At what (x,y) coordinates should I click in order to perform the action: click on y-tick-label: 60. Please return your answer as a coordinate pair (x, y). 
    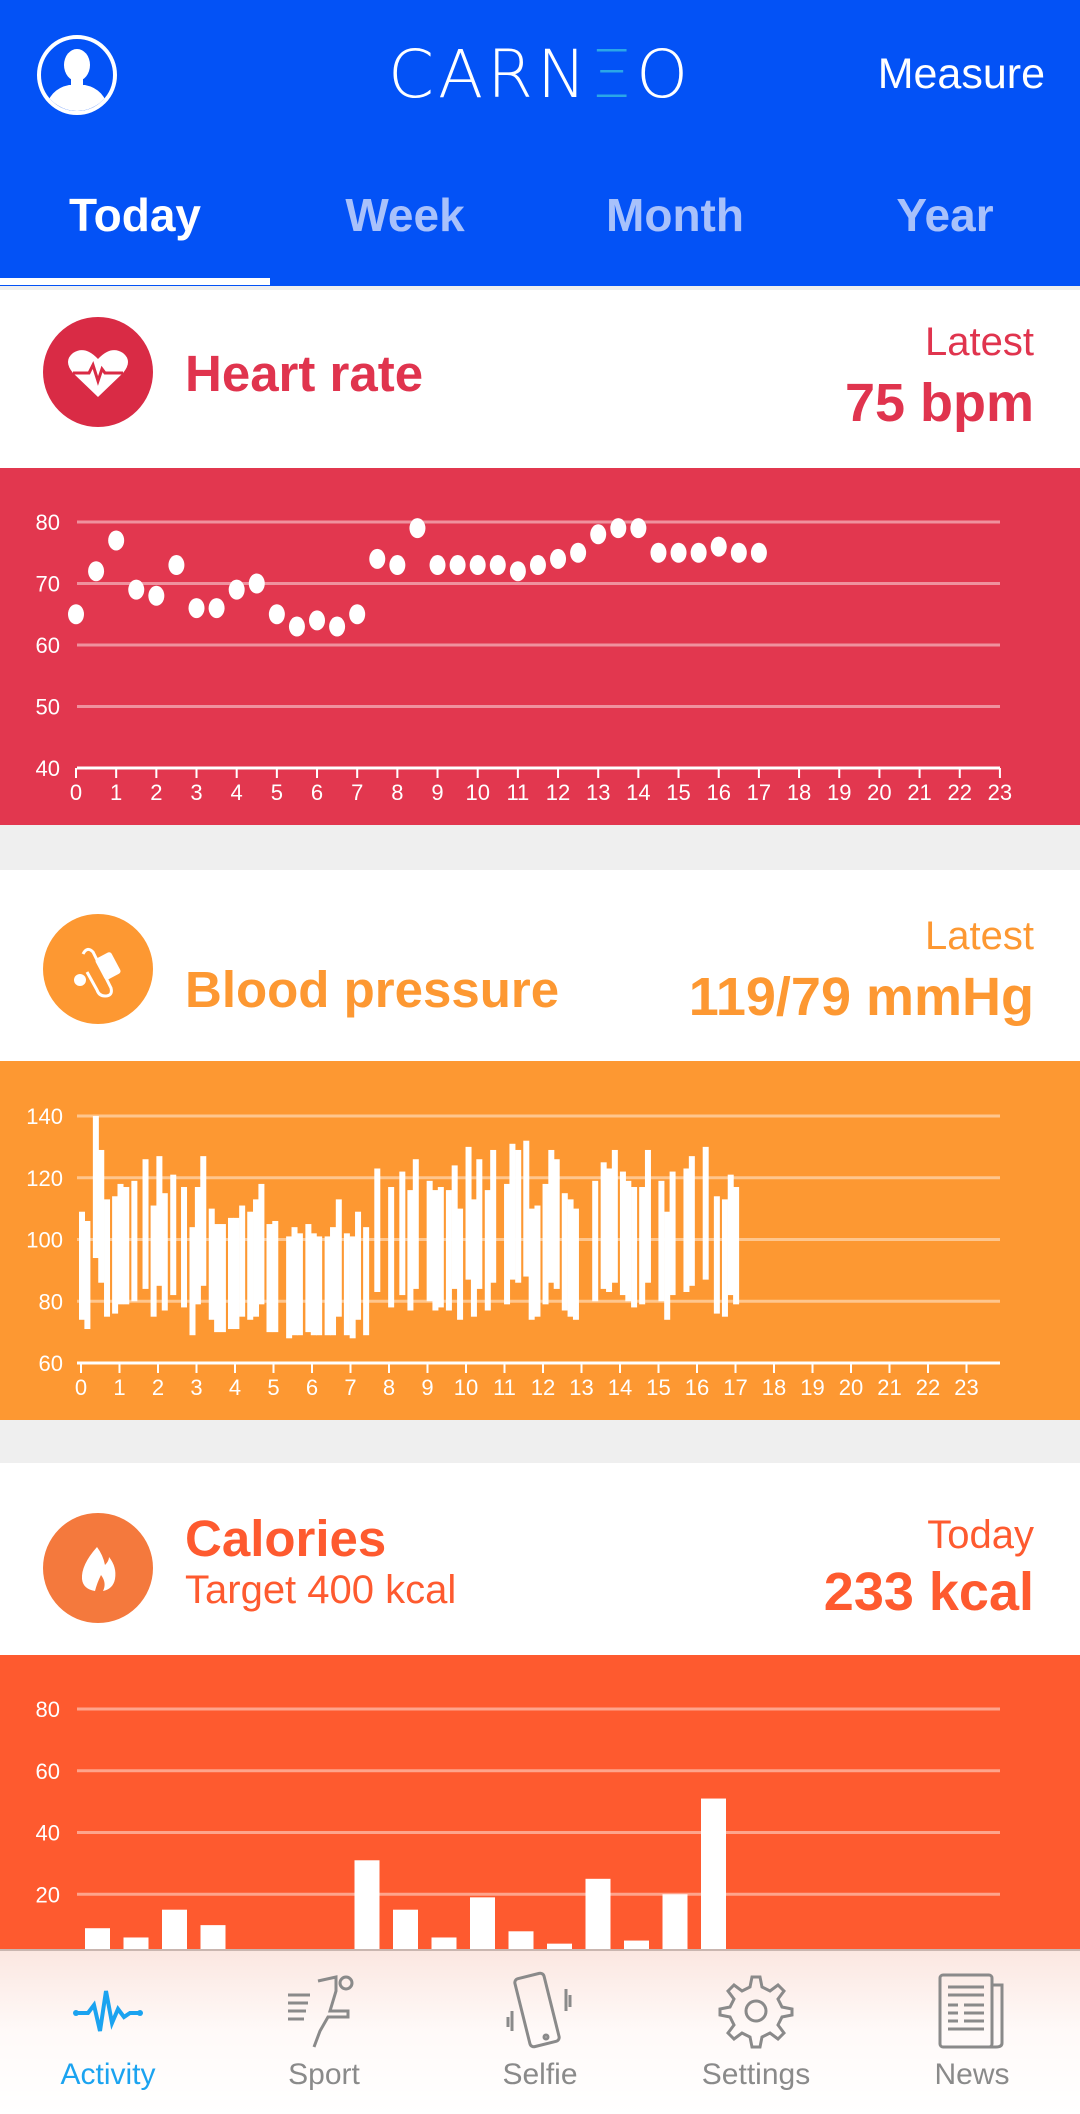
    Looking at the image, I should click on (48, 645).